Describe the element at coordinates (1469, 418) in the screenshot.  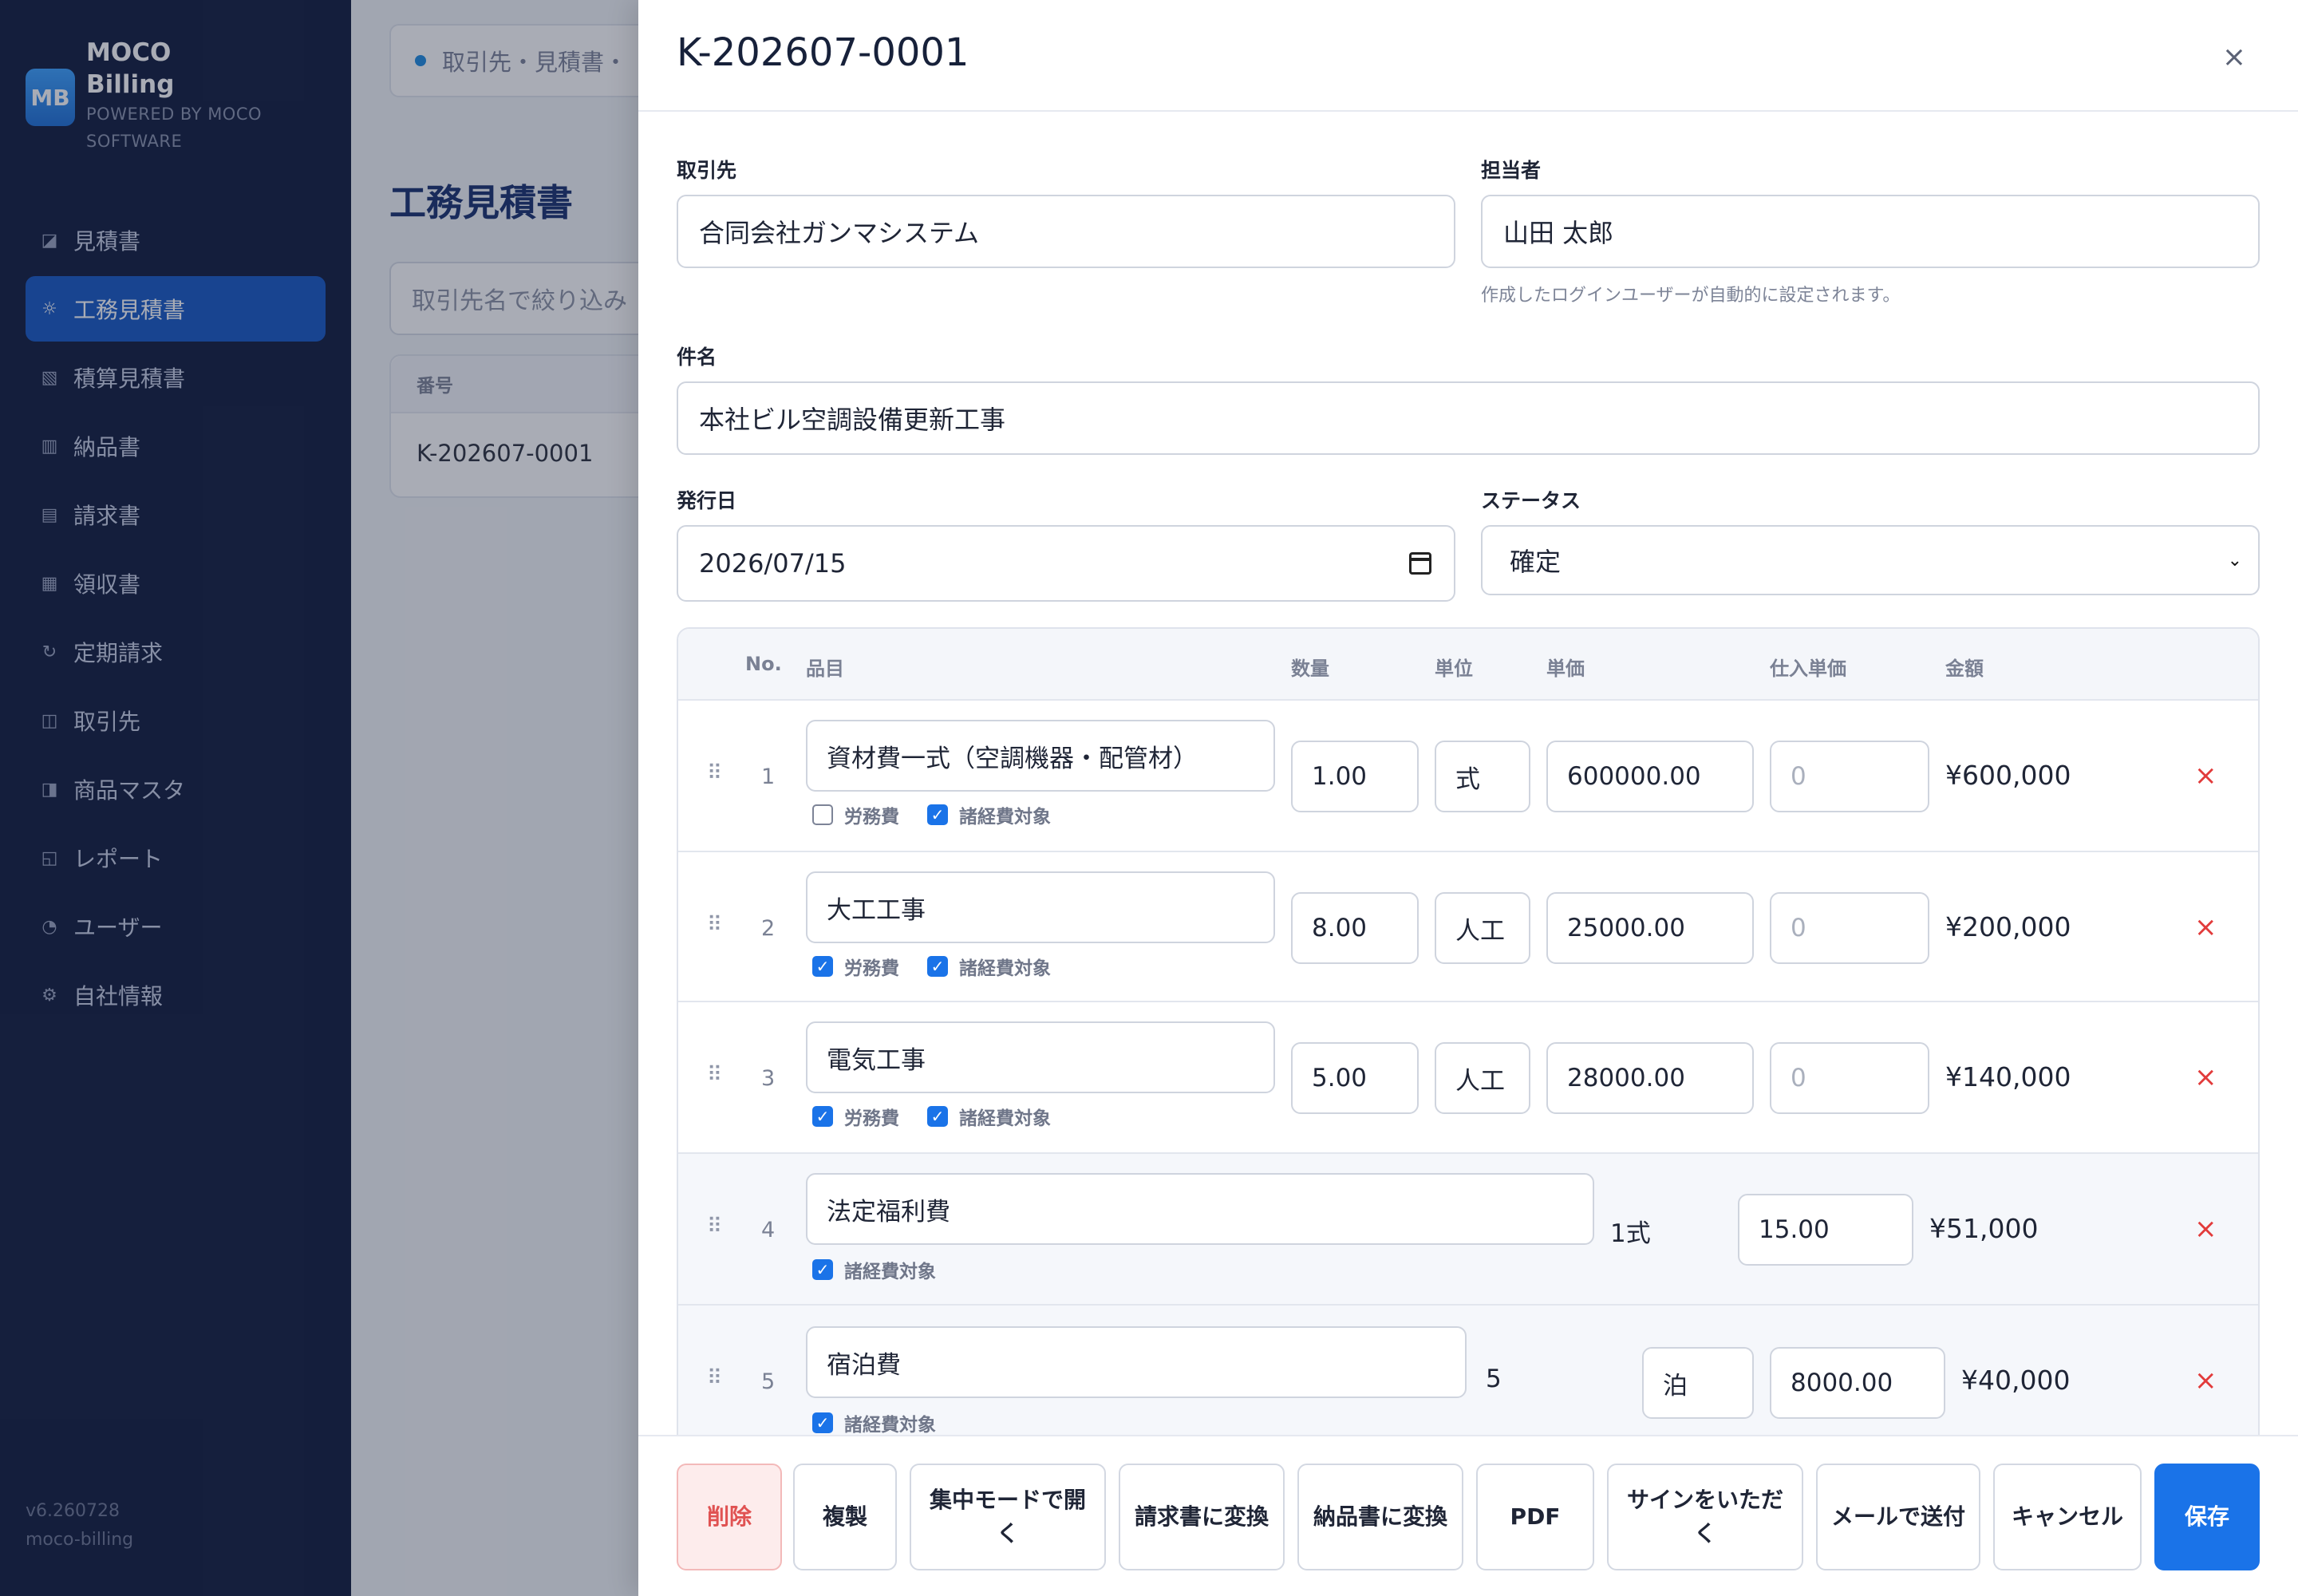
I see `subject-field: 本社ビル空調設備更新工事` at that location.